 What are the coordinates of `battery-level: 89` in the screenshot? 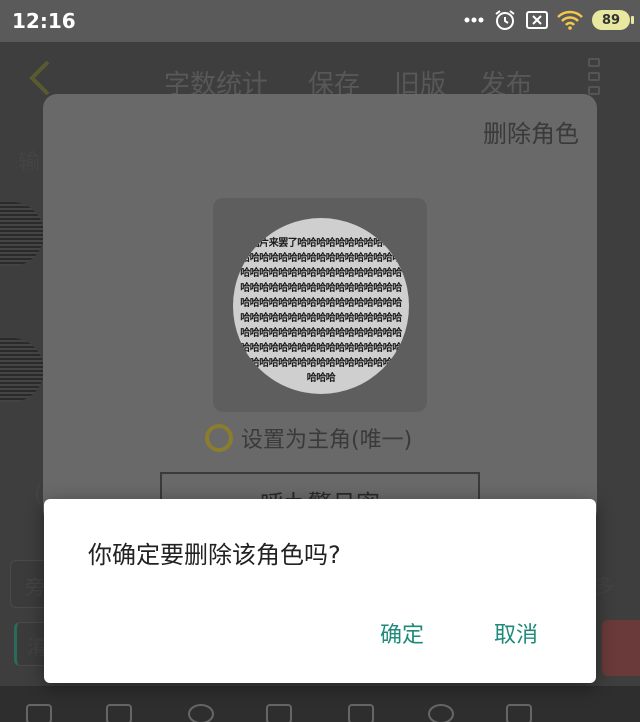 It's located at (611, 20).